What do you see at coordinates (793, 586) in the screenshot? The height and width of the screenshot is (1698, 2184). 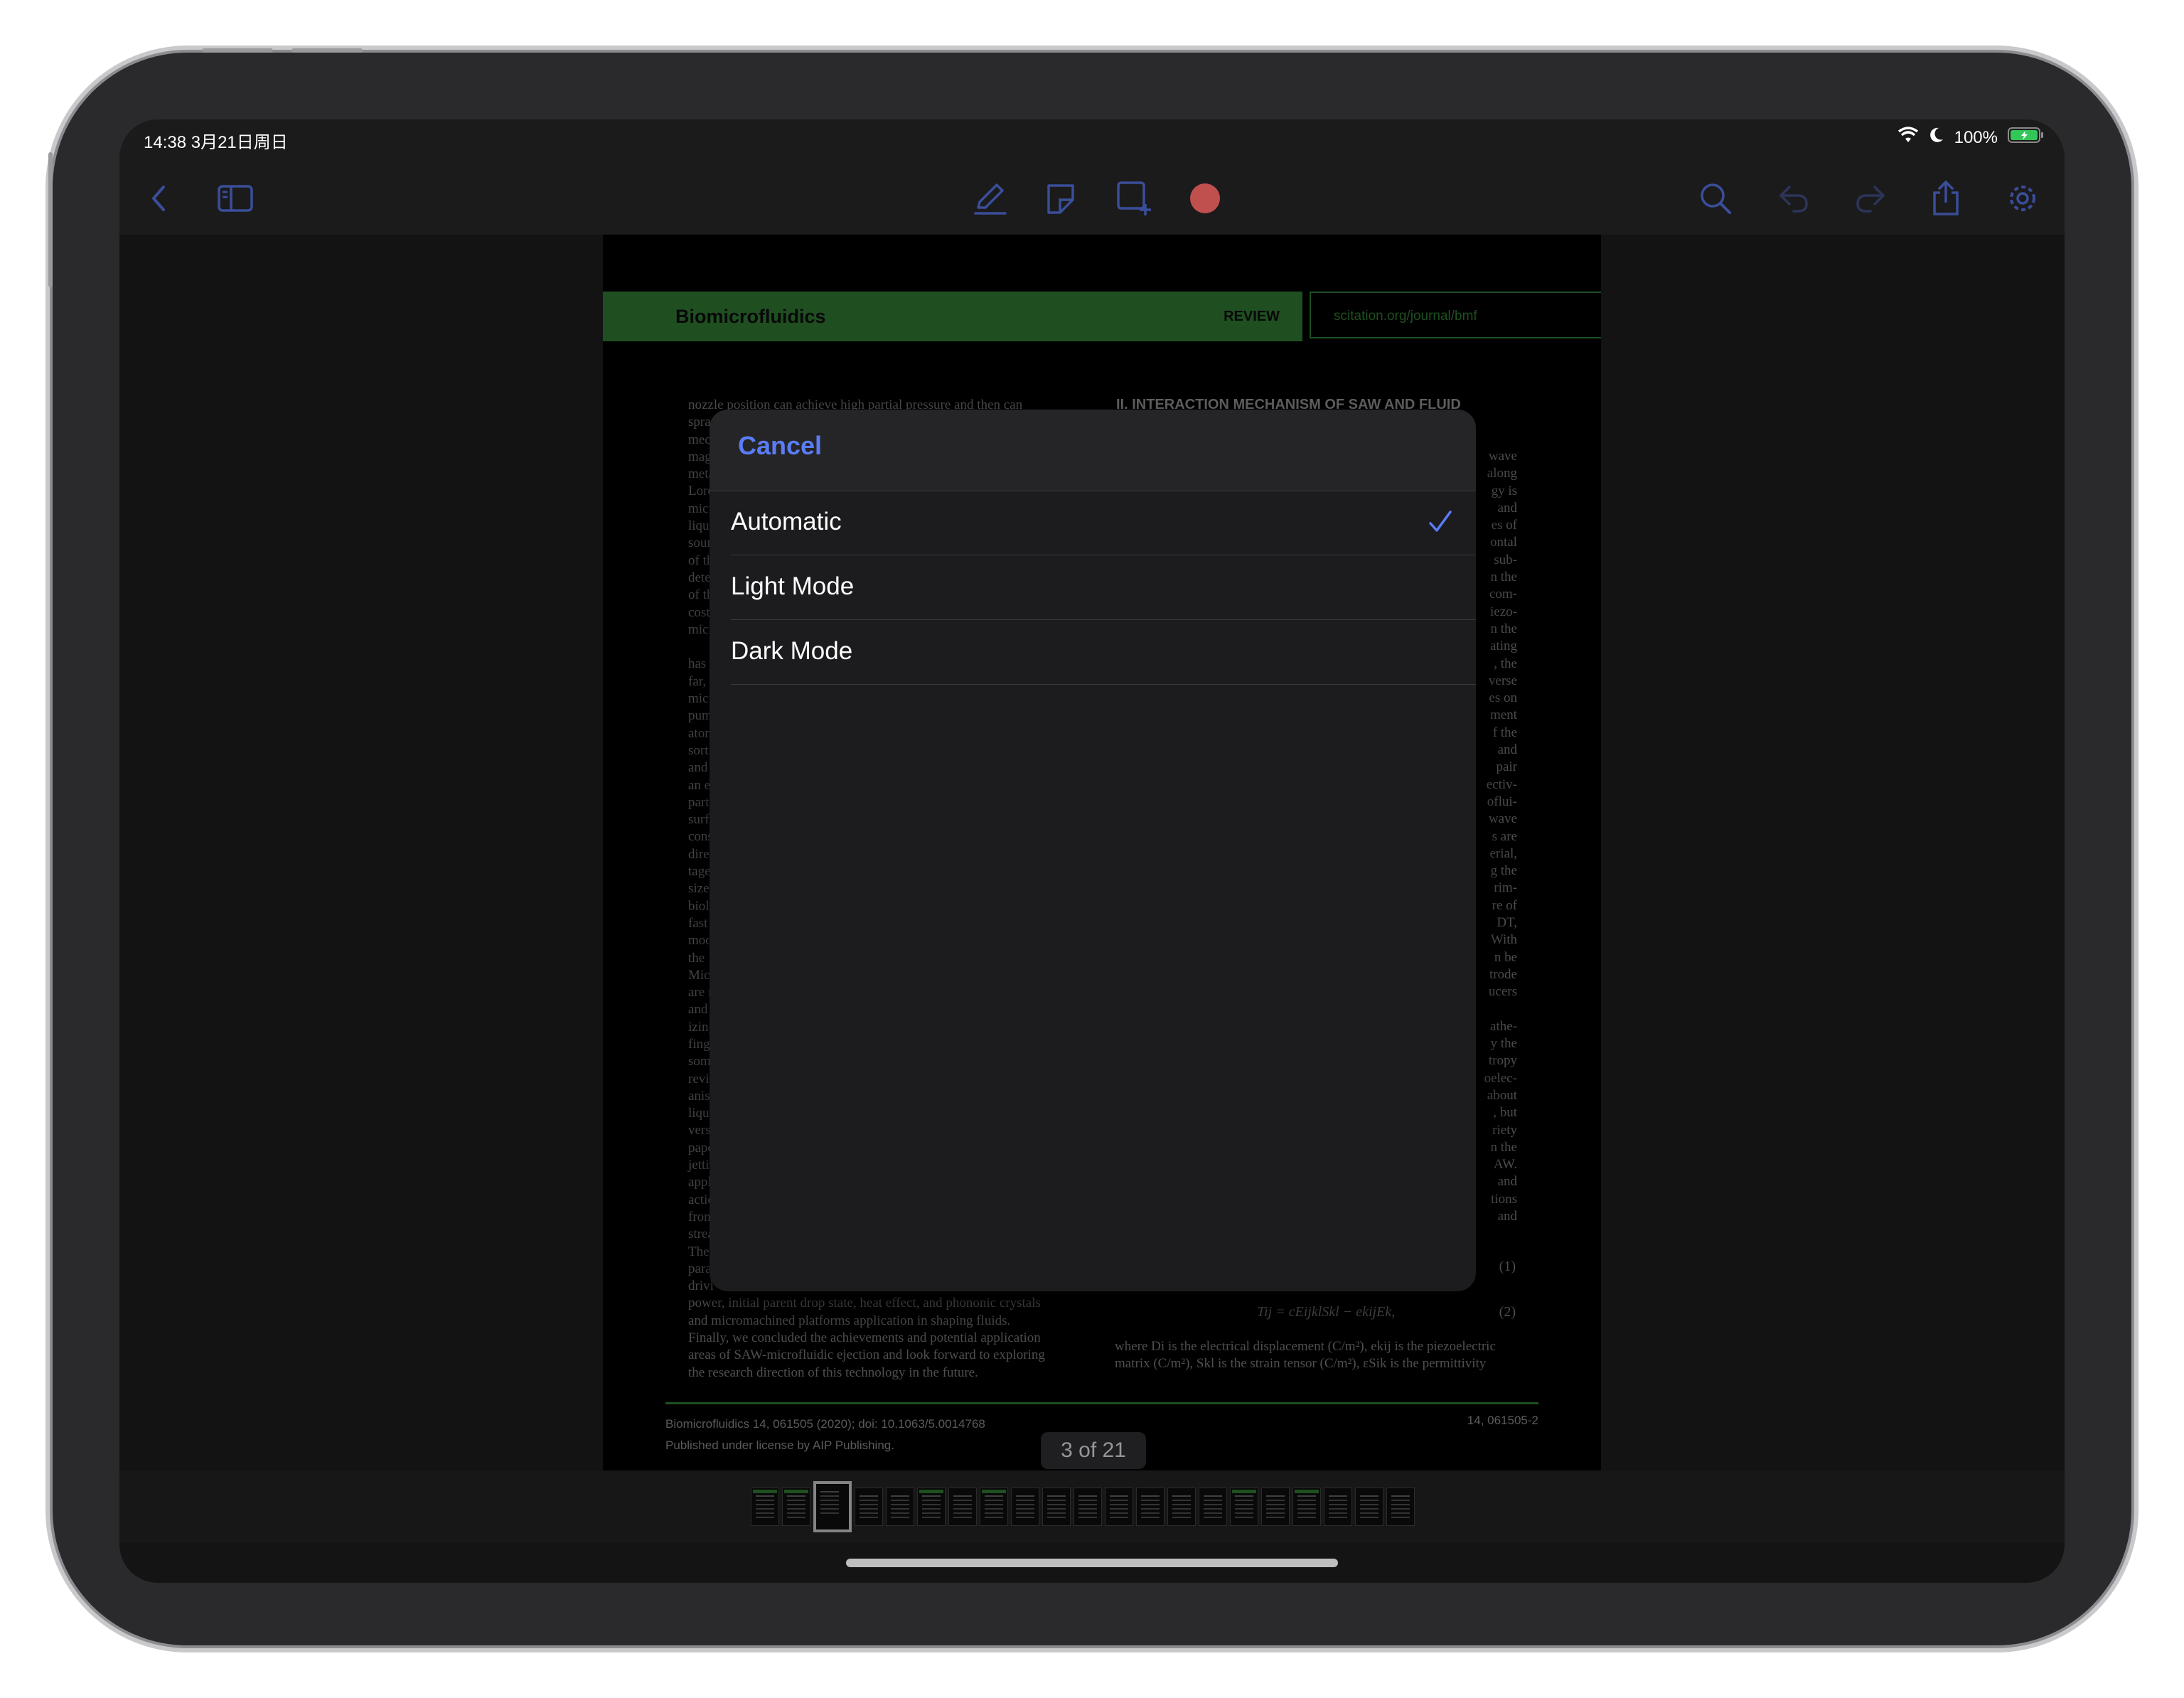 I see `option-label: Light Mode` at bounding box center [793, 586].